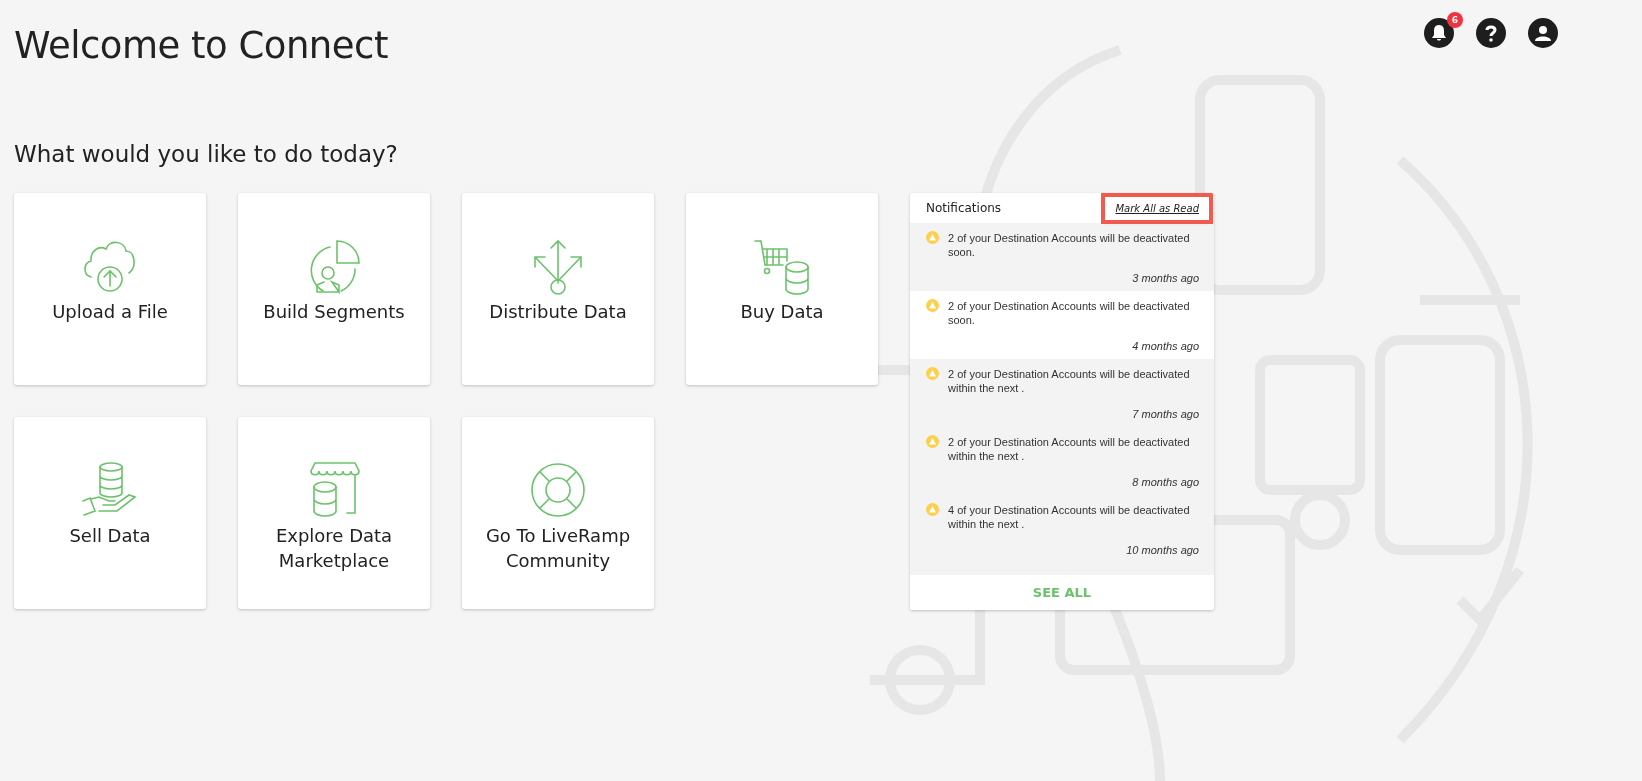 The height and width of the screenshot is (781, 1642). I want to click on notification-item: 2 of your Destination Accounts will be deactivated soon. 4 months ago, so click(1062, 325).